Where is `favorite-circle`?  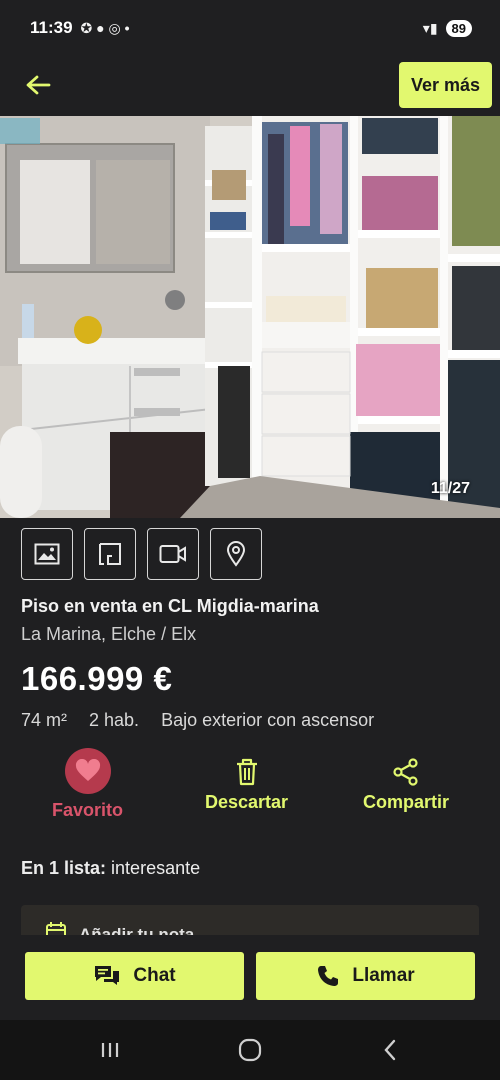 favorite-circle is located at coordinates (87, 771).